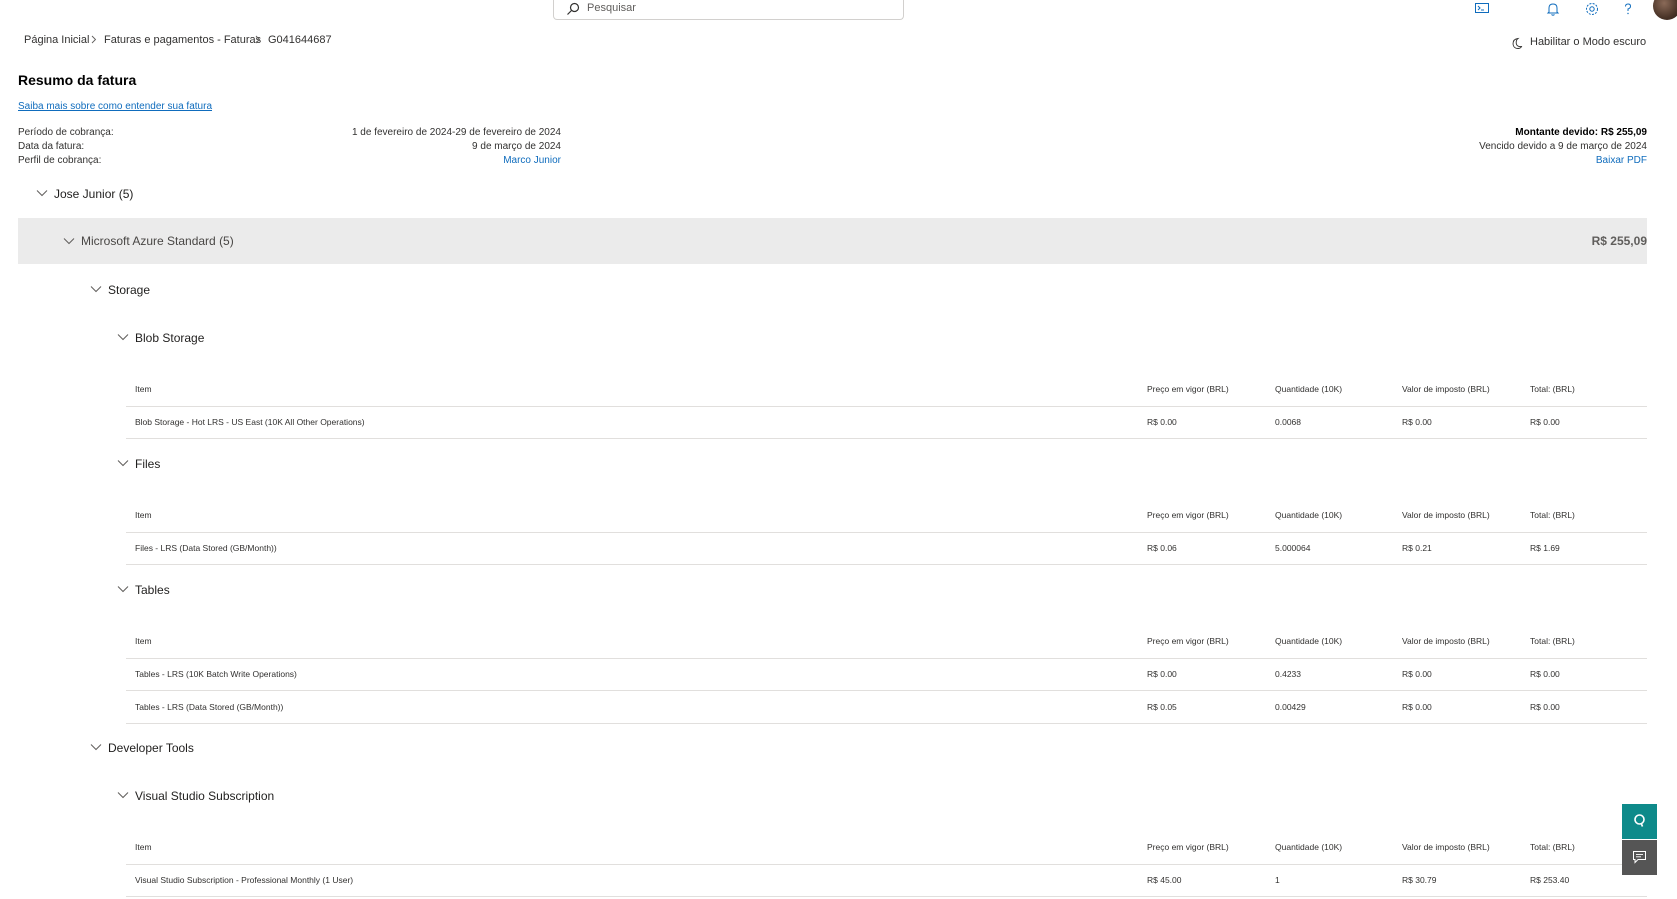 The image size is (1677, 899). I want to click on cell-qty: 0.0068, so click(1288, 422).